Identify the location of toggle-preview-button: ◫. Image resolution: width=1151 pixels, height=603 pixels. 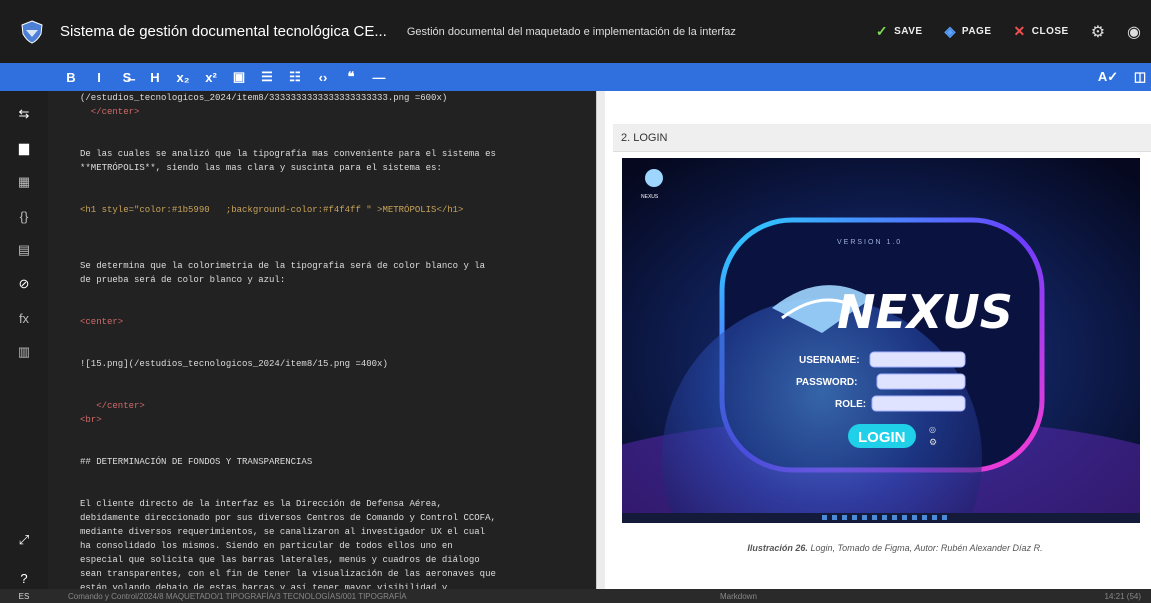
(1140, 77).